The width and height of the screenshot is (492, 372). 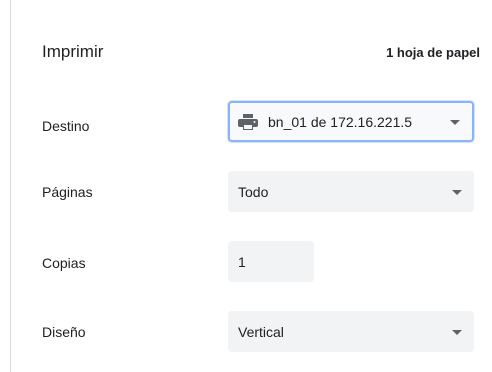 What do you see at coordinates (433, 52) in the screenshot?
I see `sheet-count: 1 hoja de papel` at bounding box center [433, 52].